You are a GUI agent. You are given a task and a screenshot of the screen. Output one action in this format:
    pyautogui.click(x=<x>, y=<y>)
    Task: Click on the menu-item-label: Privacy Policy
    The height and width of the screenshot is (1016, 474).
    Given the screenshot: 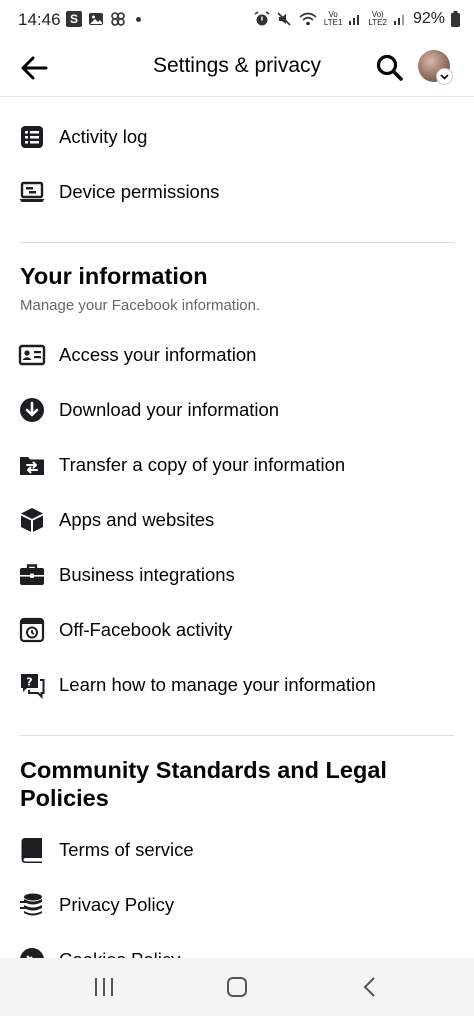 What is the action you would take?
    pyautogui.click(x=117, y=904)
    